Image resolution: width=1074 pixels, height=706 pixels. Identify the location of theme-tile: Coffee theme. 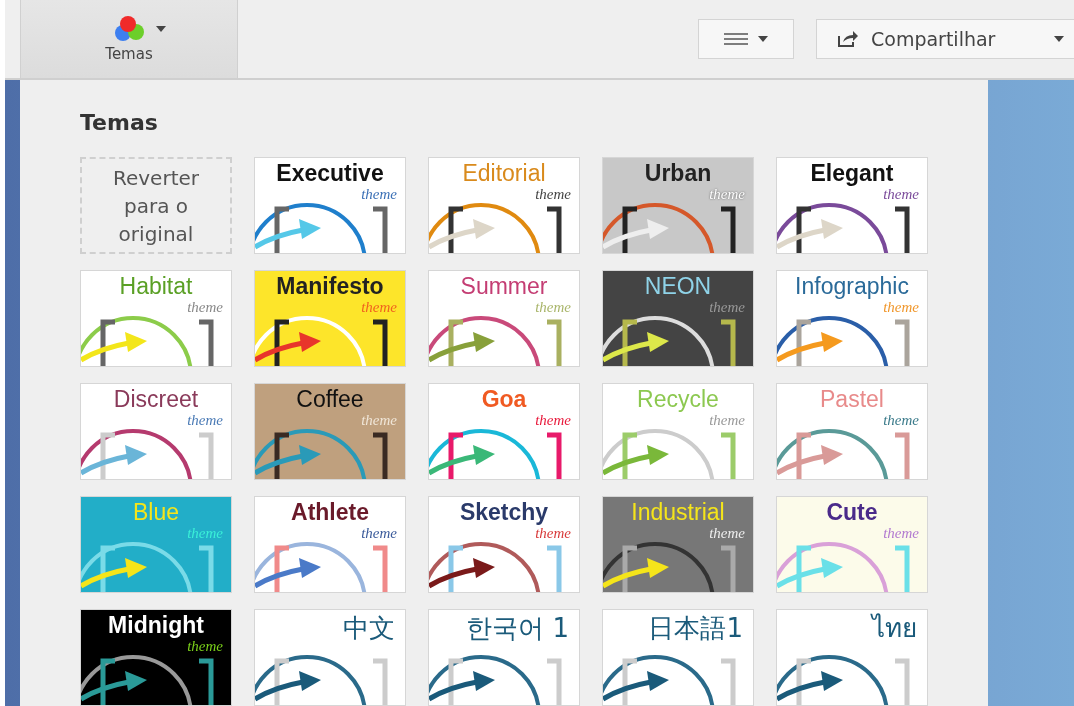
(330, 431).